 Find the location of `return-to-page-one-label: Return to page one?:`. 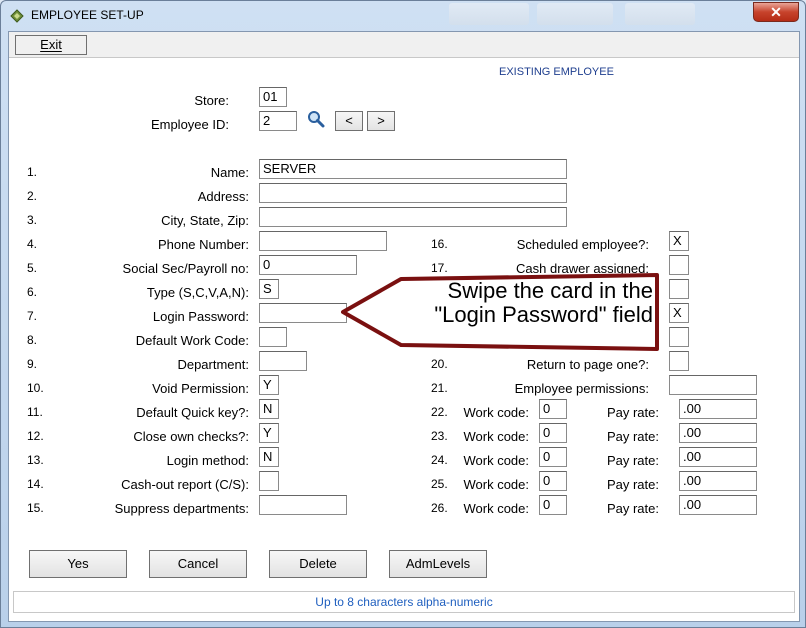

return-to-page-one-label: Return to page one?: is located at coordinates (587, 364).